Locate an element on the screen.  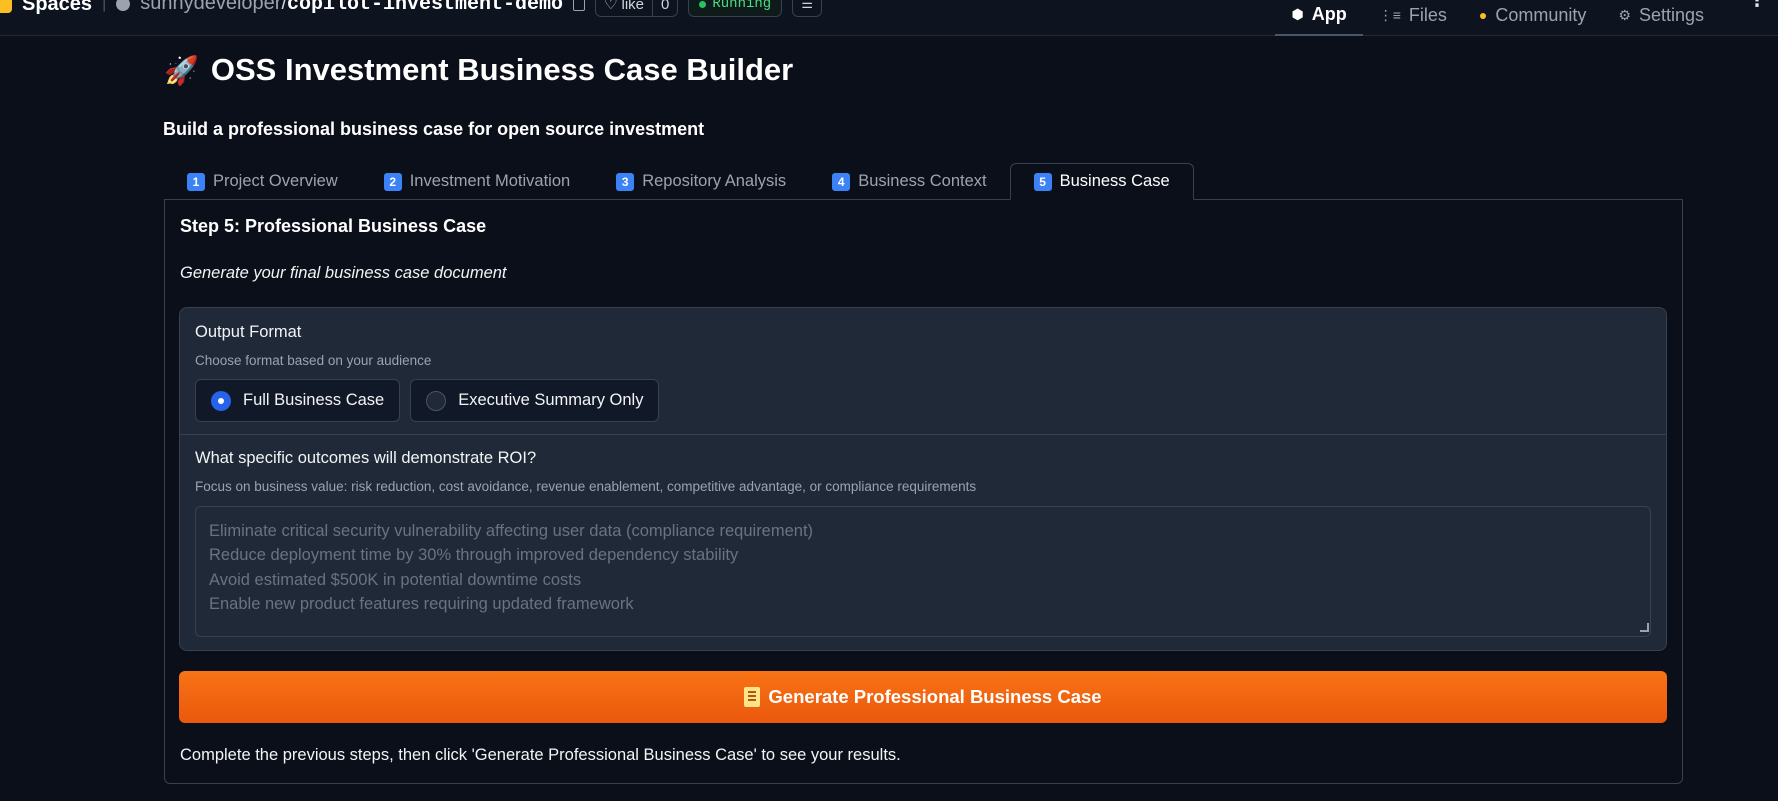
document-icon is located at coordinates (752, 697).